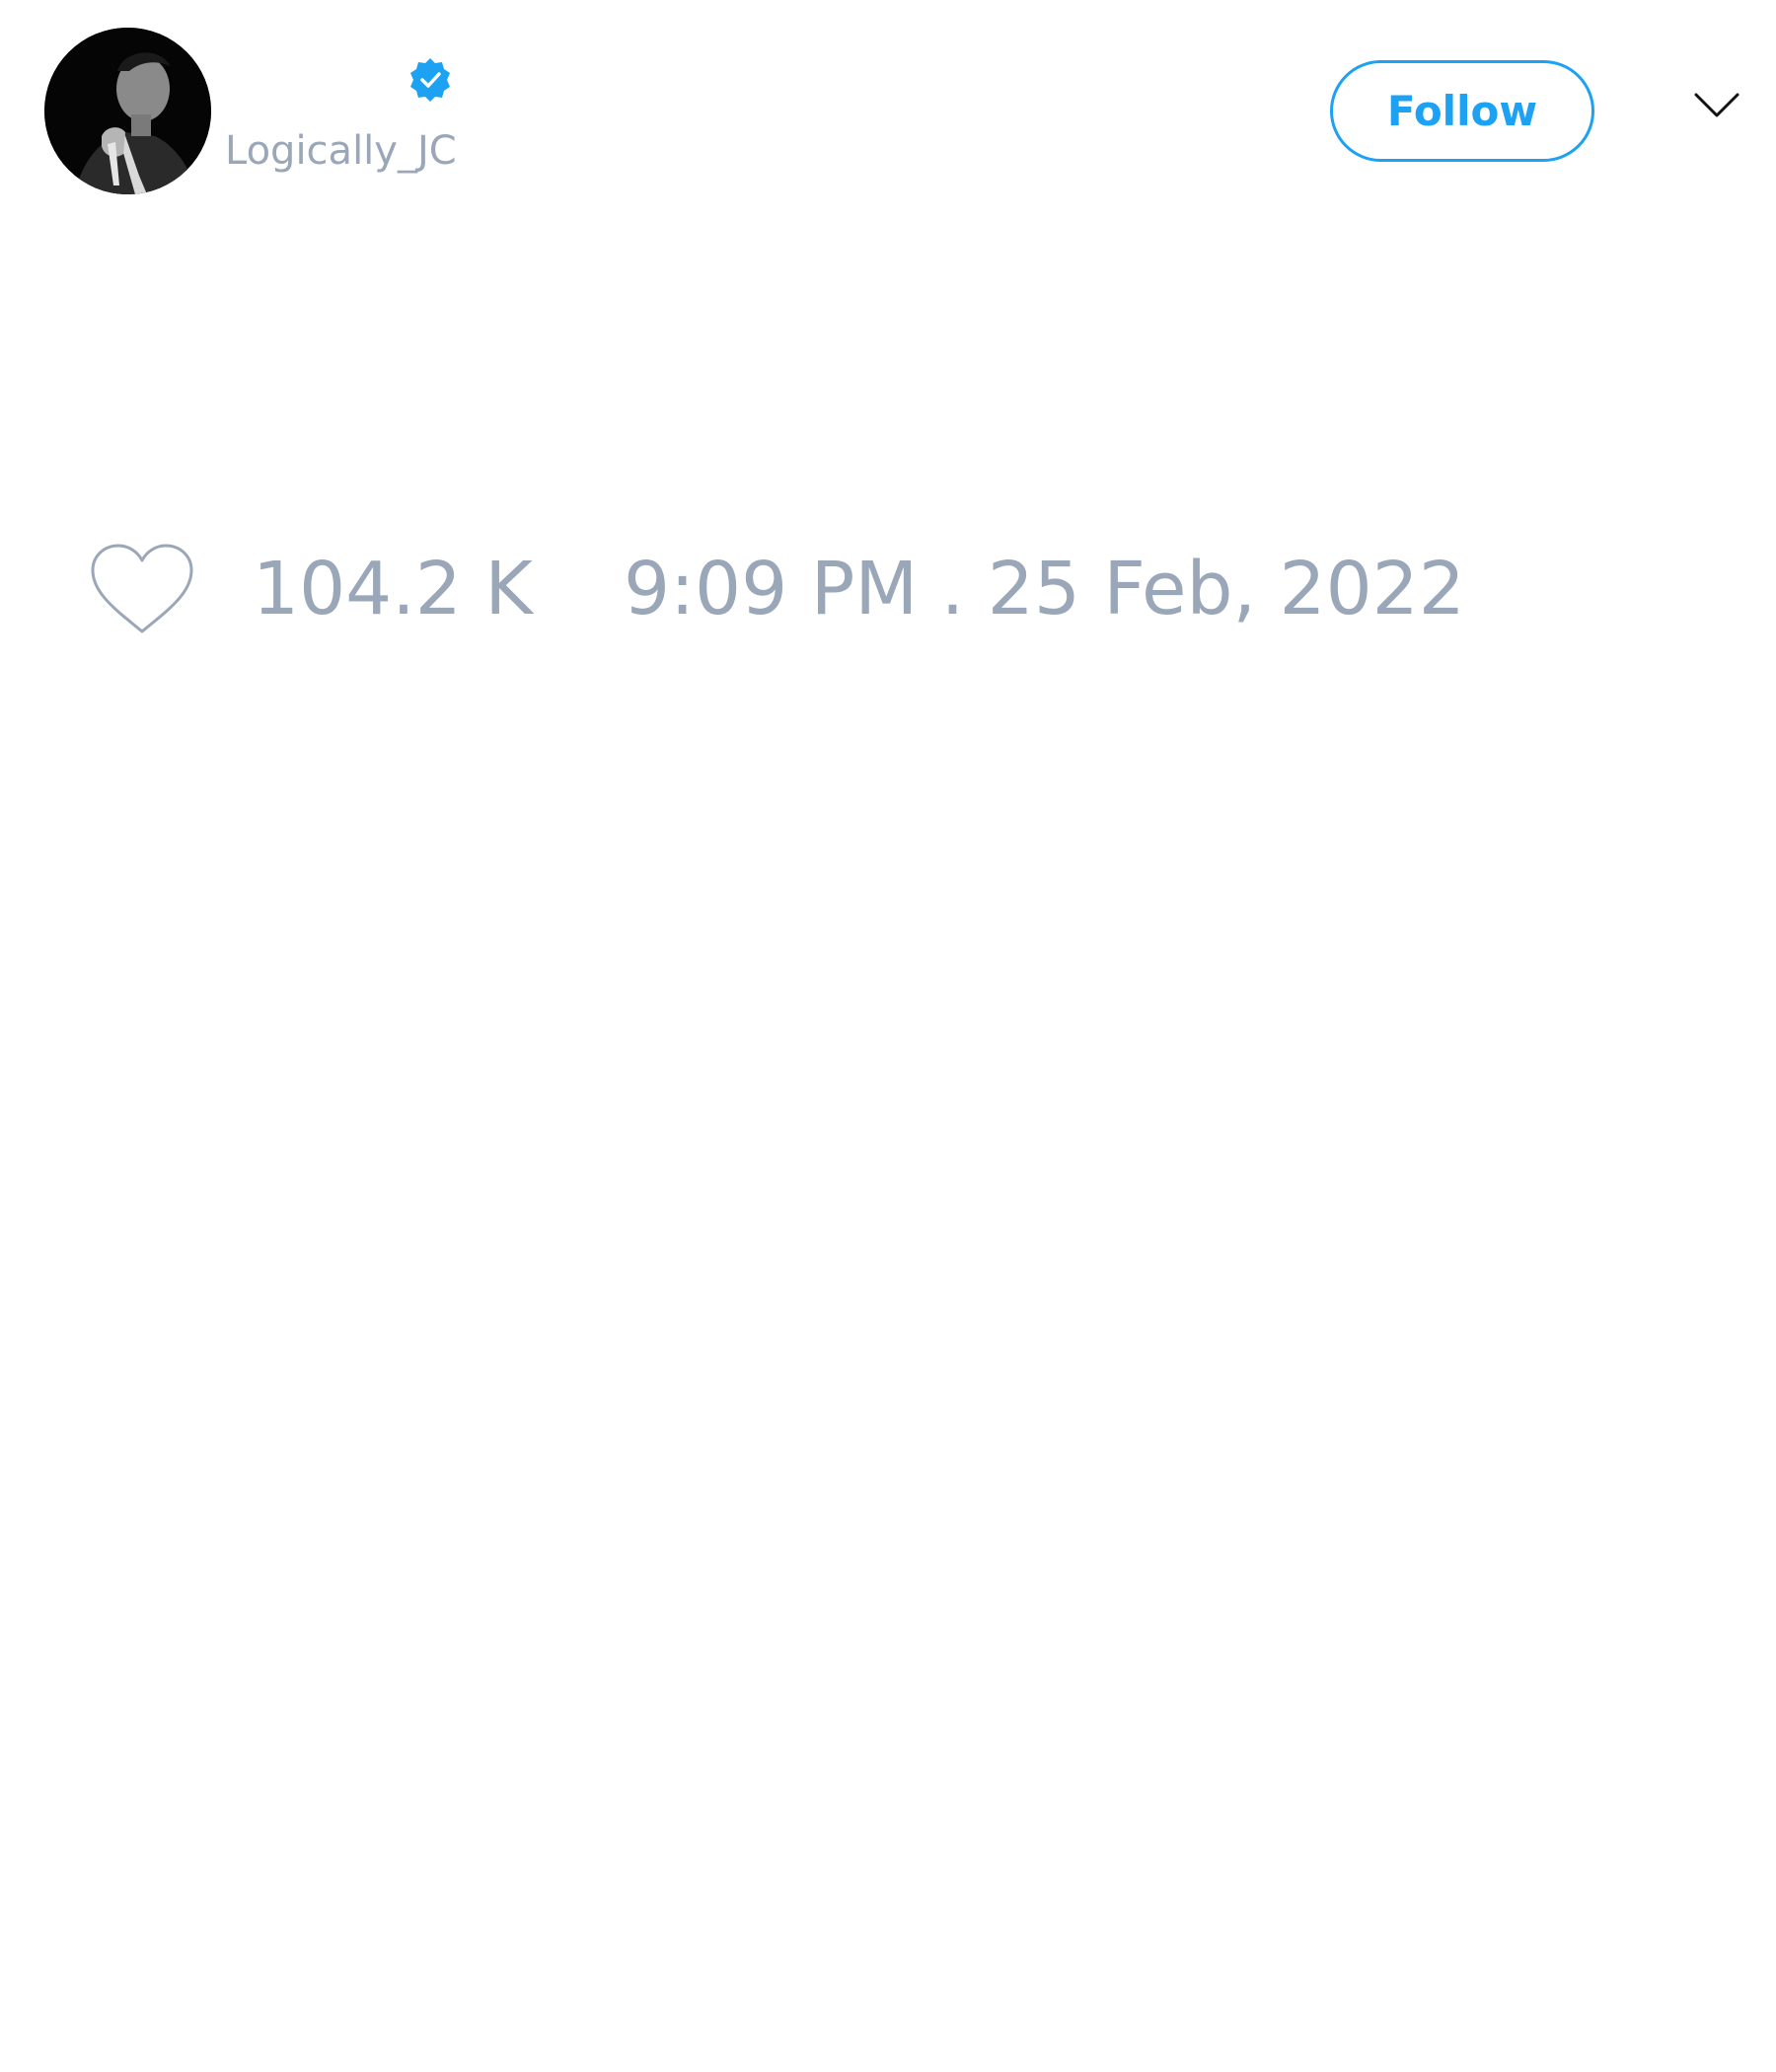  Describe the element at coordinates (1045, 589) in the screenshot. I see `tweet-timestamp: 9:09 PM . 25 Feb, 2022` at that location.